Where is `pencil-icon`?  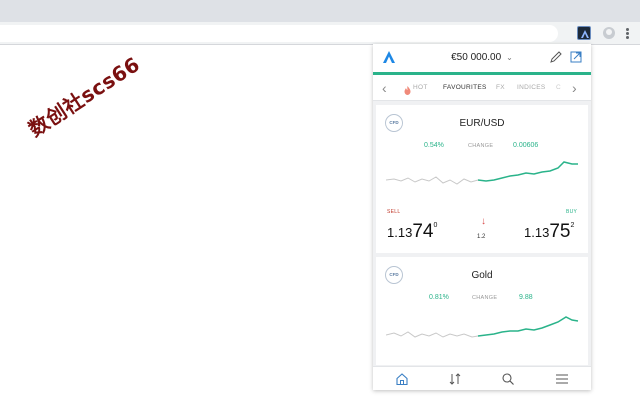
pencil-icon is located at coordinates (556, 59).